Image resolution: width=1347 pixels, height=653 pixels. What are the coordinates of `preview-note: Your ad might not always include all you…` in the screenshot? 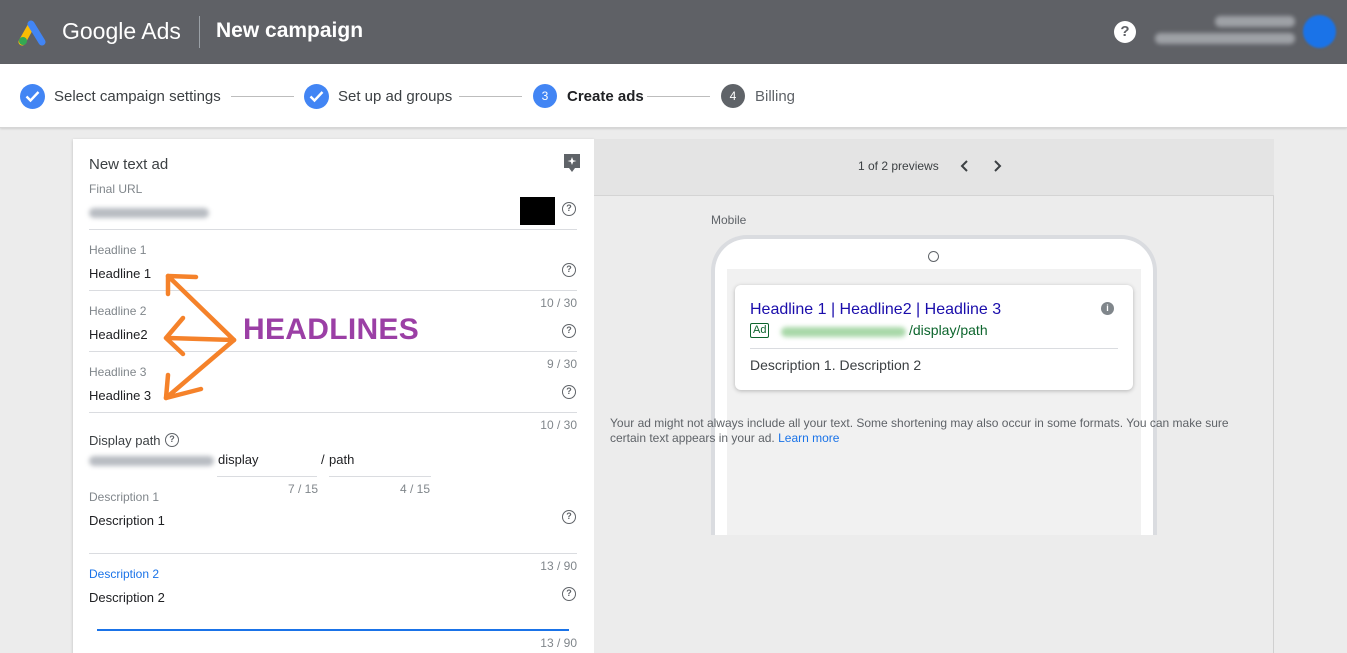 It's located at (935, 431).